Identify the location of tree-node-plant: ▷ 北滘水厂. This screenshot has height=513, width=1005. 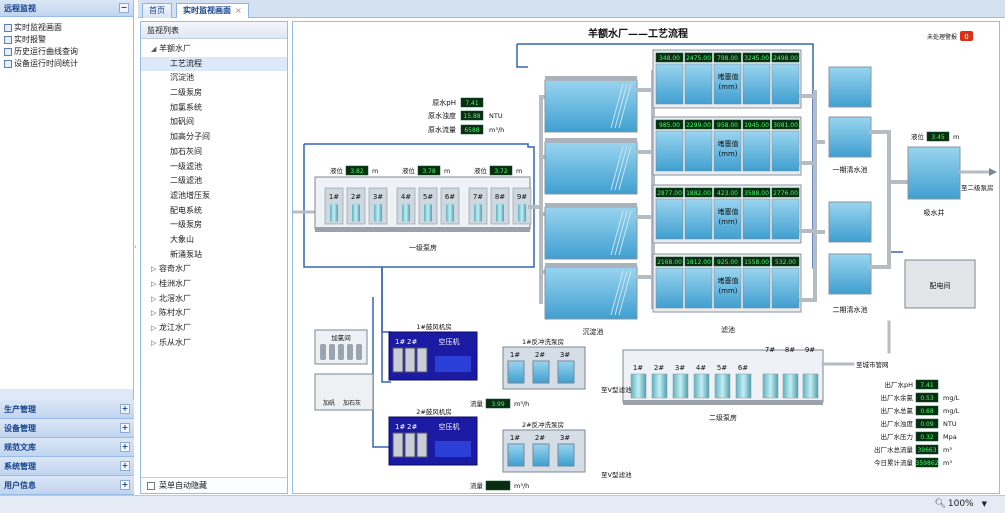
(214, 299).